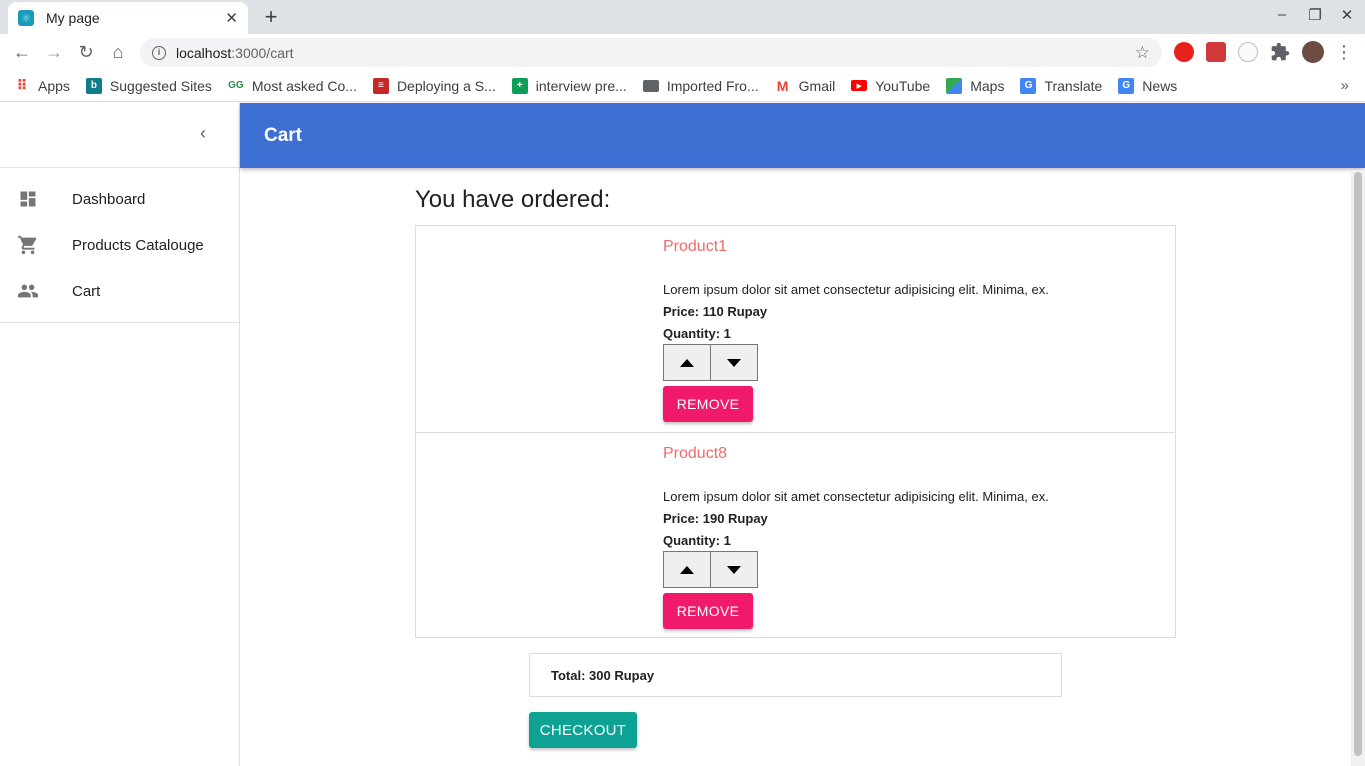 The height and width of the screenshot is (766, 1365). Describe the element at coordinates (782, 85) in the screenshot. I see `gmail-icon: M` at that location.